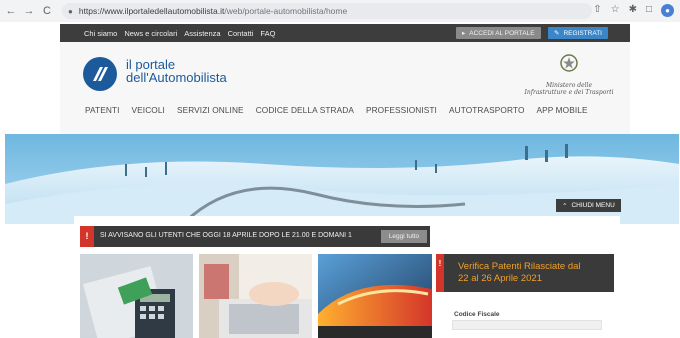  What do you see at coordinates (562, 110) in the screenshot?
I see `nav-app-mobile: APP MOBILE` at bounding box center [562, 110].